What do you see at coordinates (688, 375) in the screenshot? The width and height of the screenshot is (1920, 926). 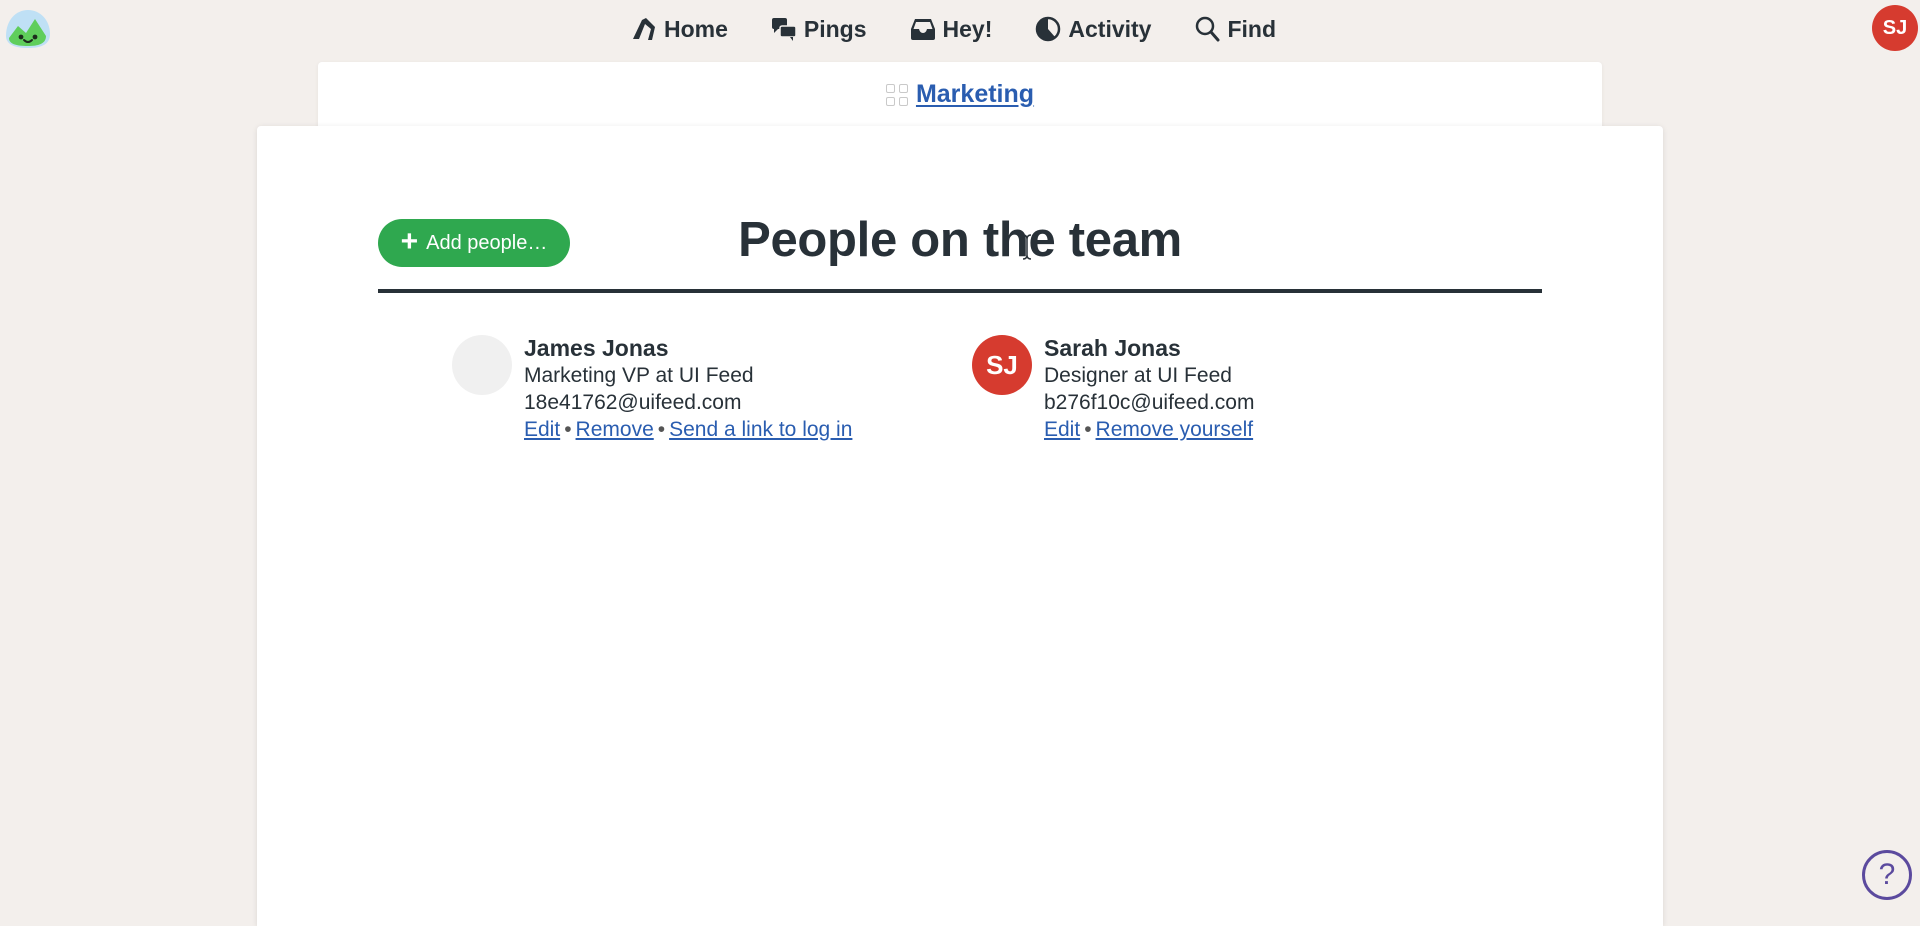 I see `person-role: Marketing VP at UI Feed` at bounding box center [688, 375].